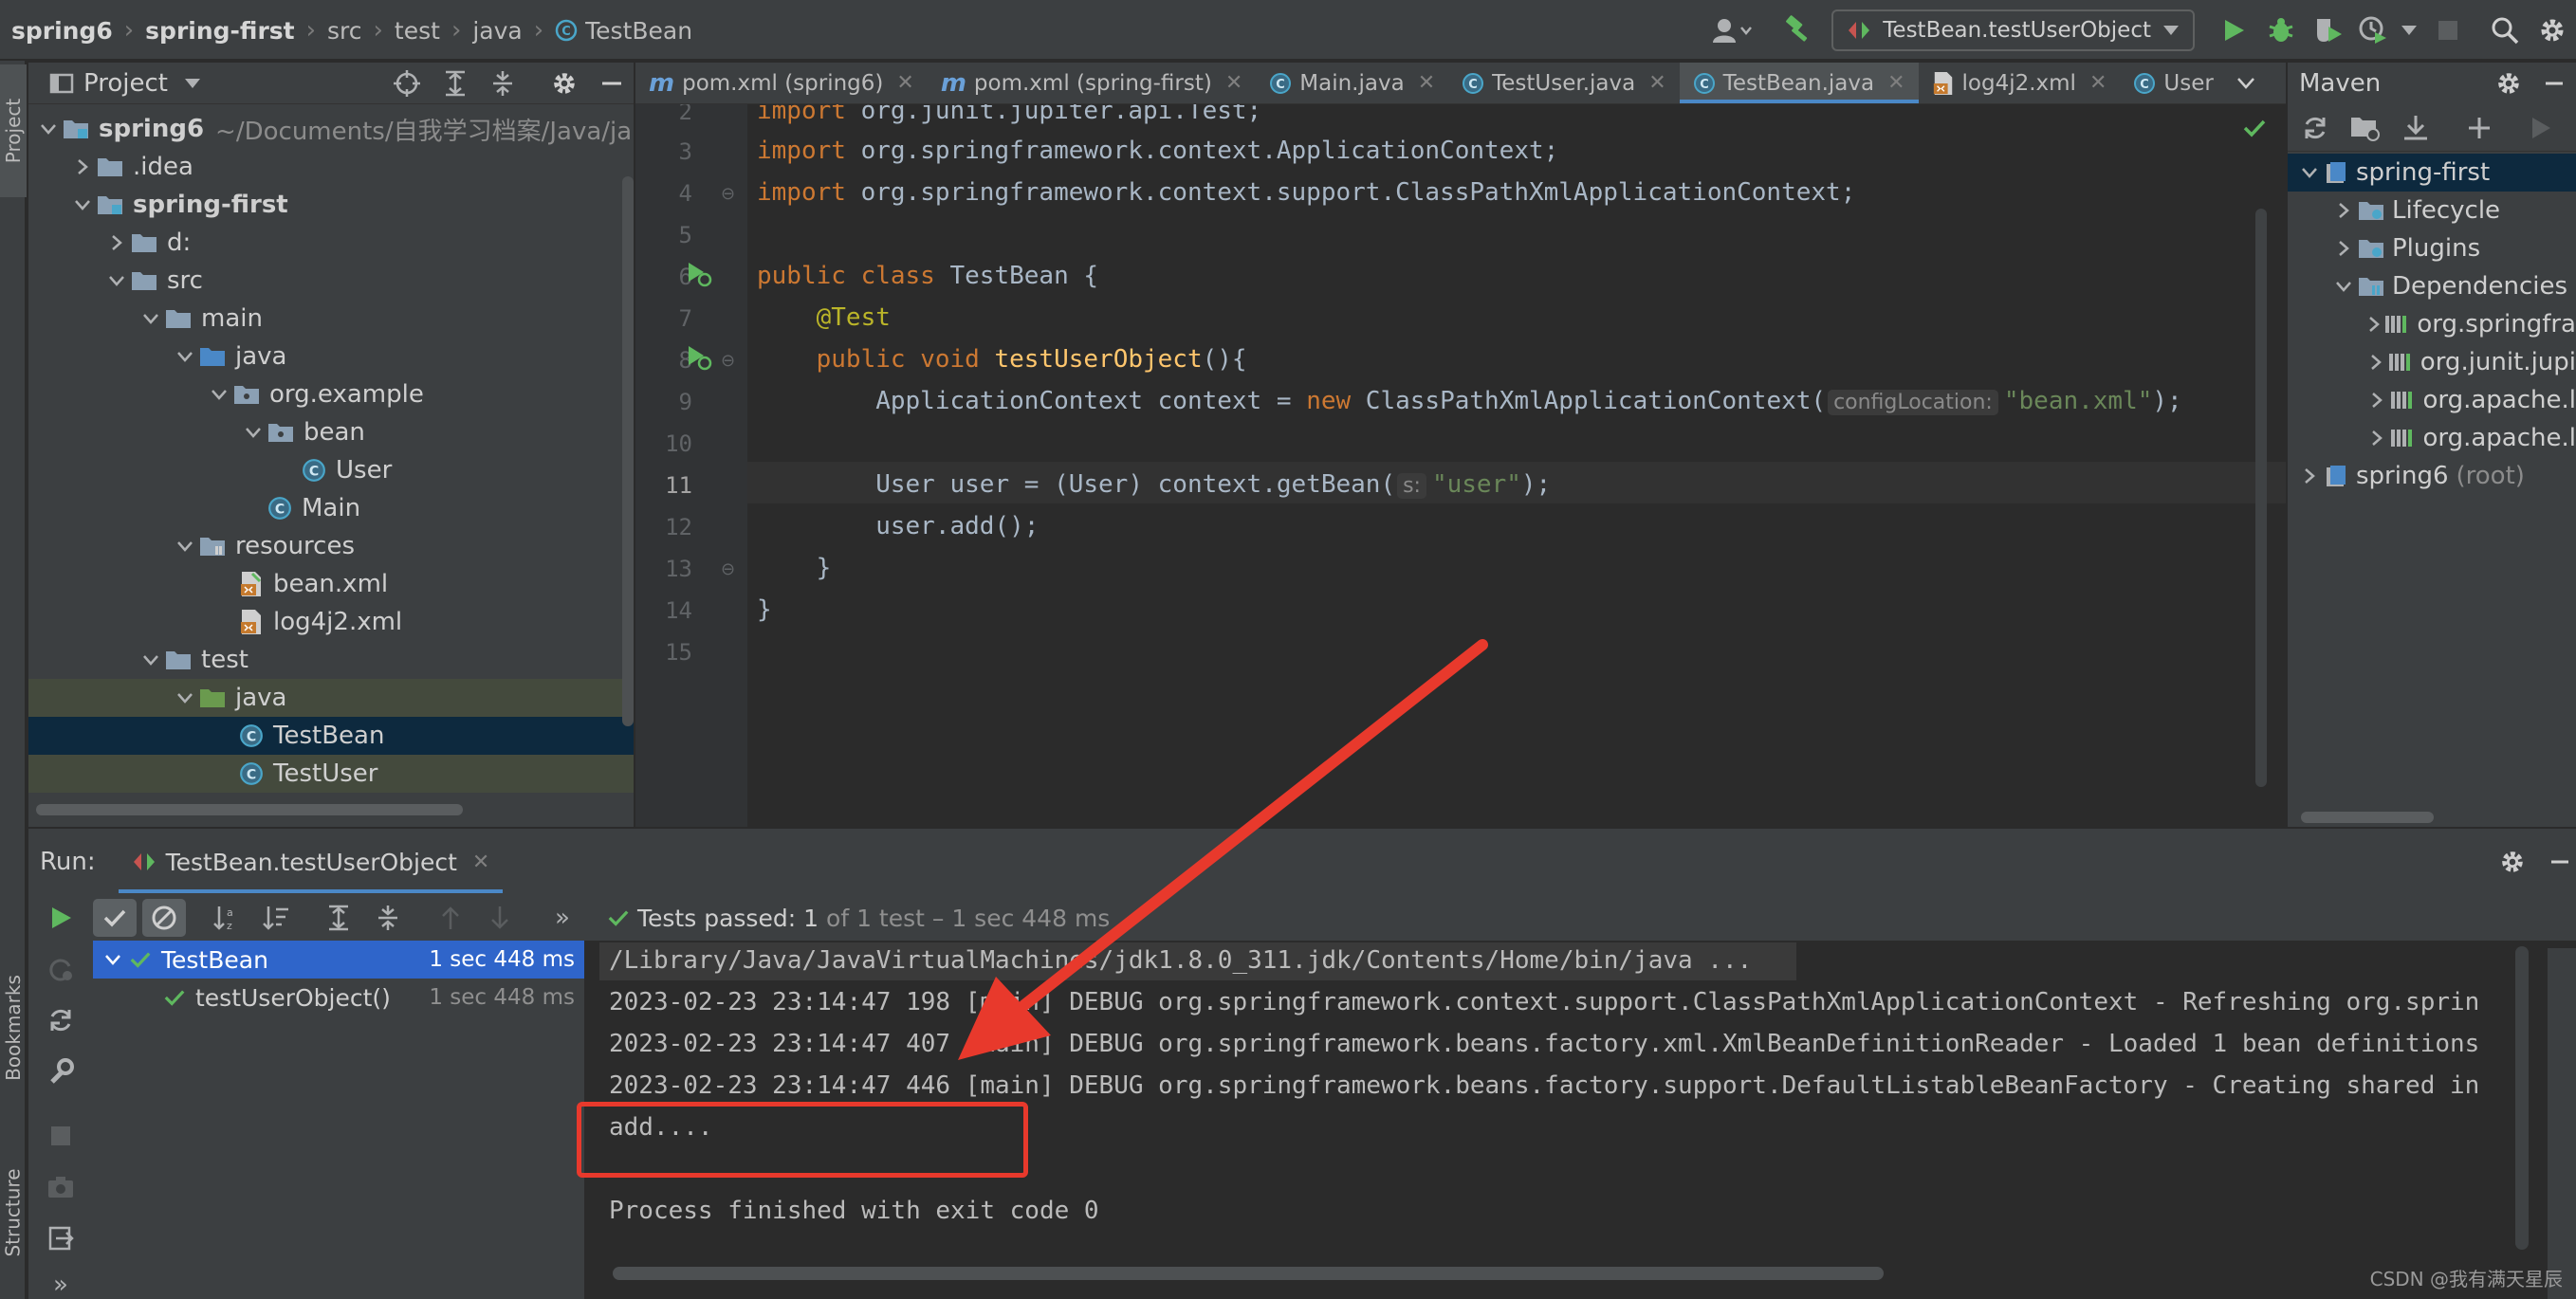  I want to click on expand-all-icon, so click(338, 918).